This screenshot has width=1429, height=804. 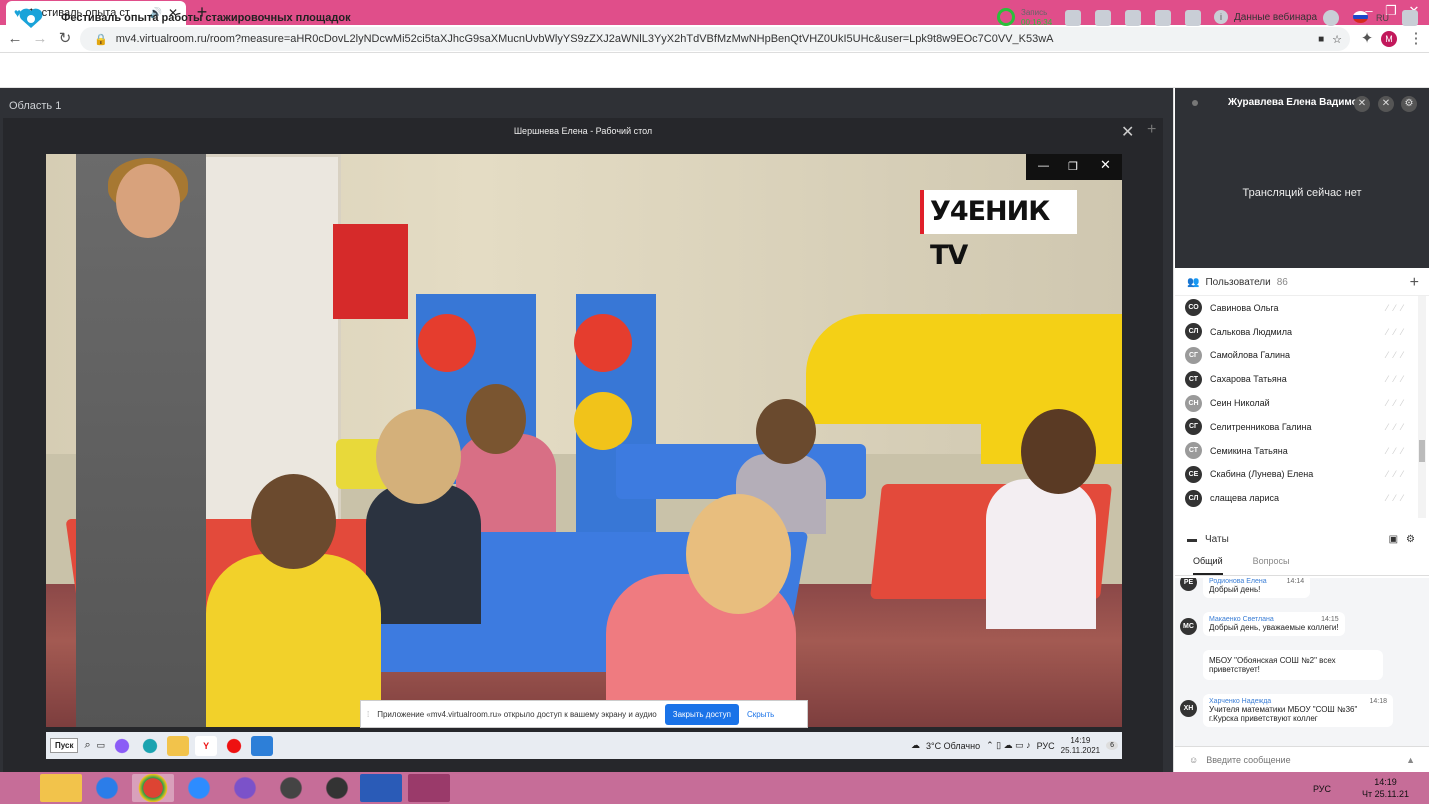 I want to click on document-icon, so click(x=1133, y=18).